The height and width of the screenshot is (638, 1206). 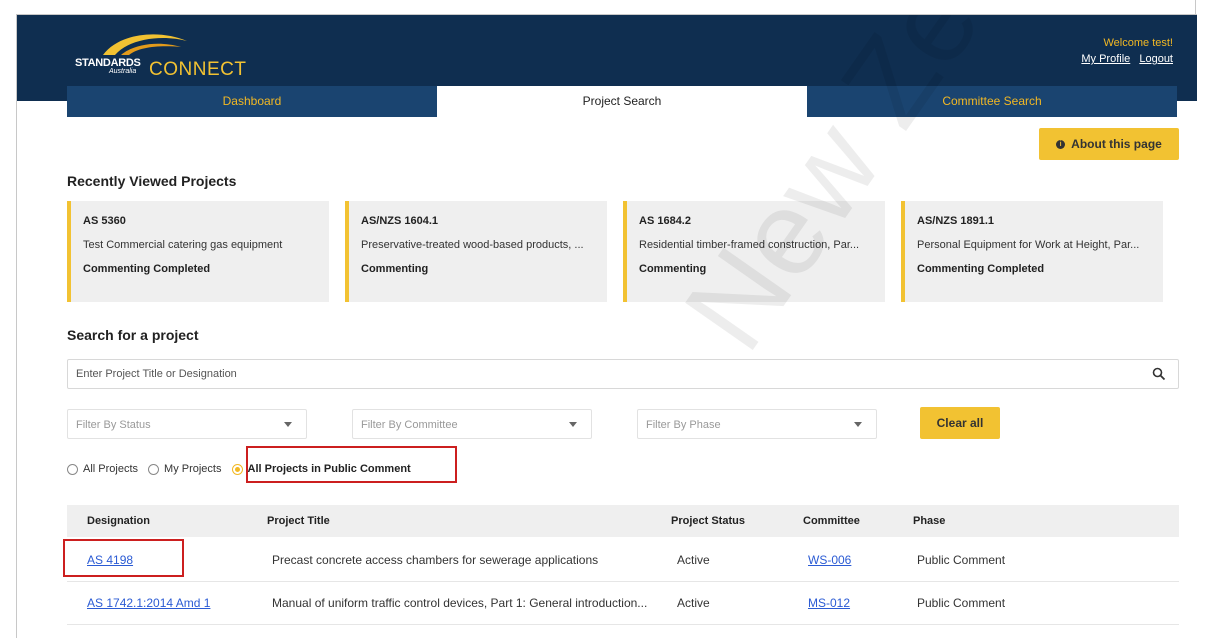 What do you see at coordinates (187, 424) in the screenshot?
I see `filter-by-status-select: Filter By Status` at bounding box center [187, 424].